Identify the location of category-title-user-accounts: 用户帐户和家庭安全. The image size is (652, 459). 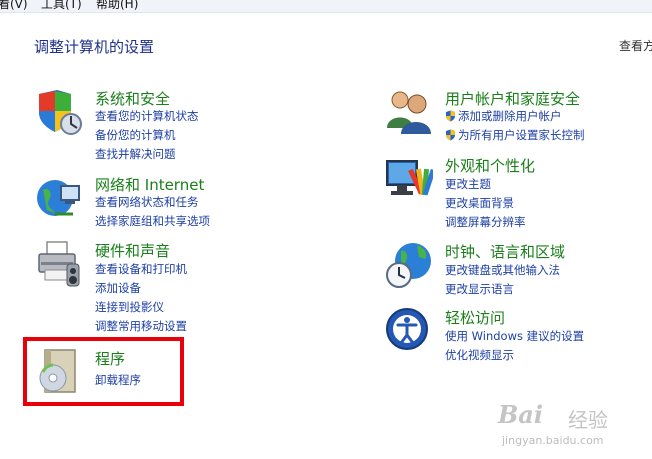
(512, 98).